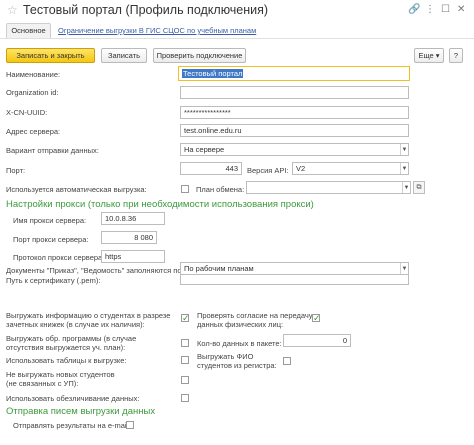  I want to click on more-label: Еще, so click(426, 55).